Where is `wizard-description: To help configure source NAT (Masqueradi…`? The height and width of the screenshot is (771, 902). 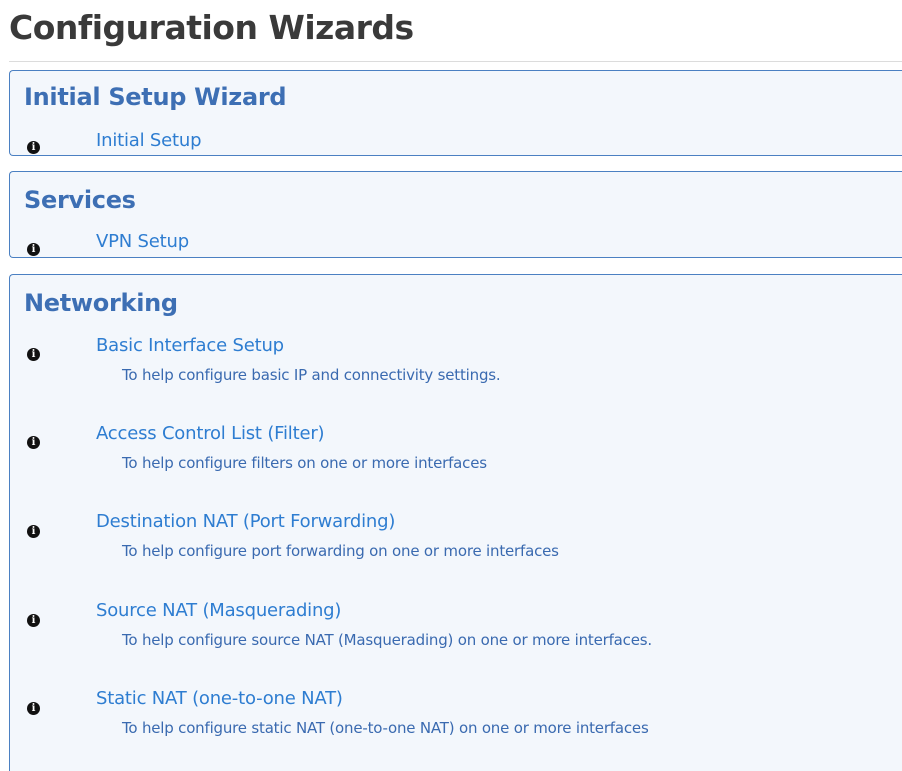 wizard-description: To help configure source NAT (Masqueradi… is located at coordinates (387, 640).